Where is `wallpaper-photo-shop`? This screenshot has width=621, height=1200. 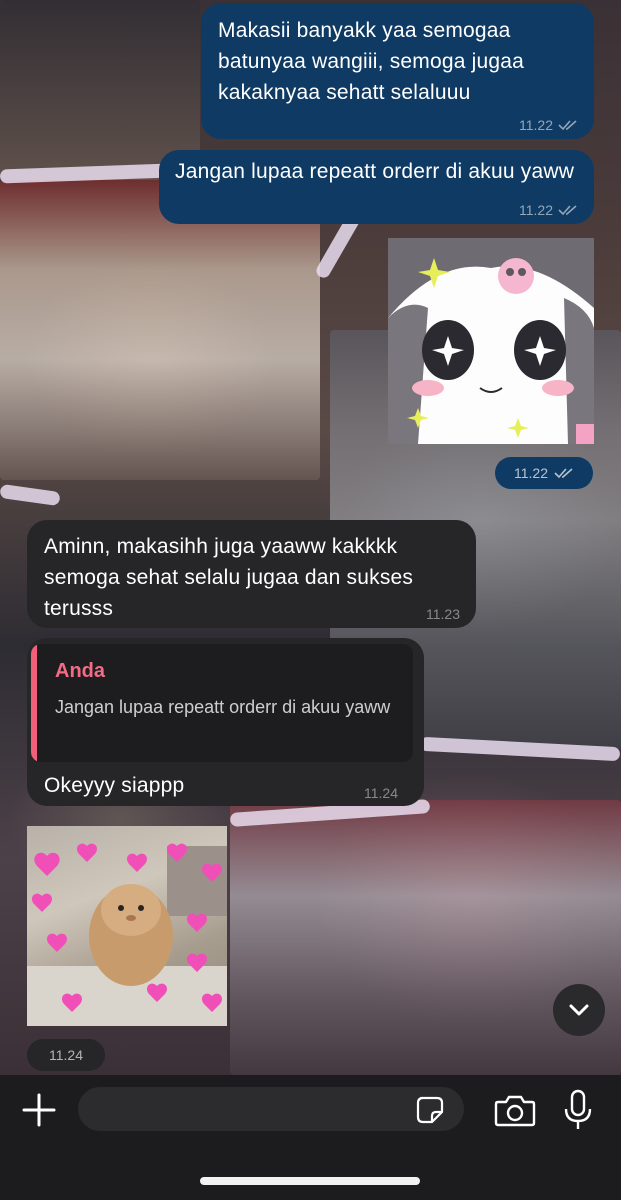
wallpaper-photo-shop is located at coordinates (160, 330).